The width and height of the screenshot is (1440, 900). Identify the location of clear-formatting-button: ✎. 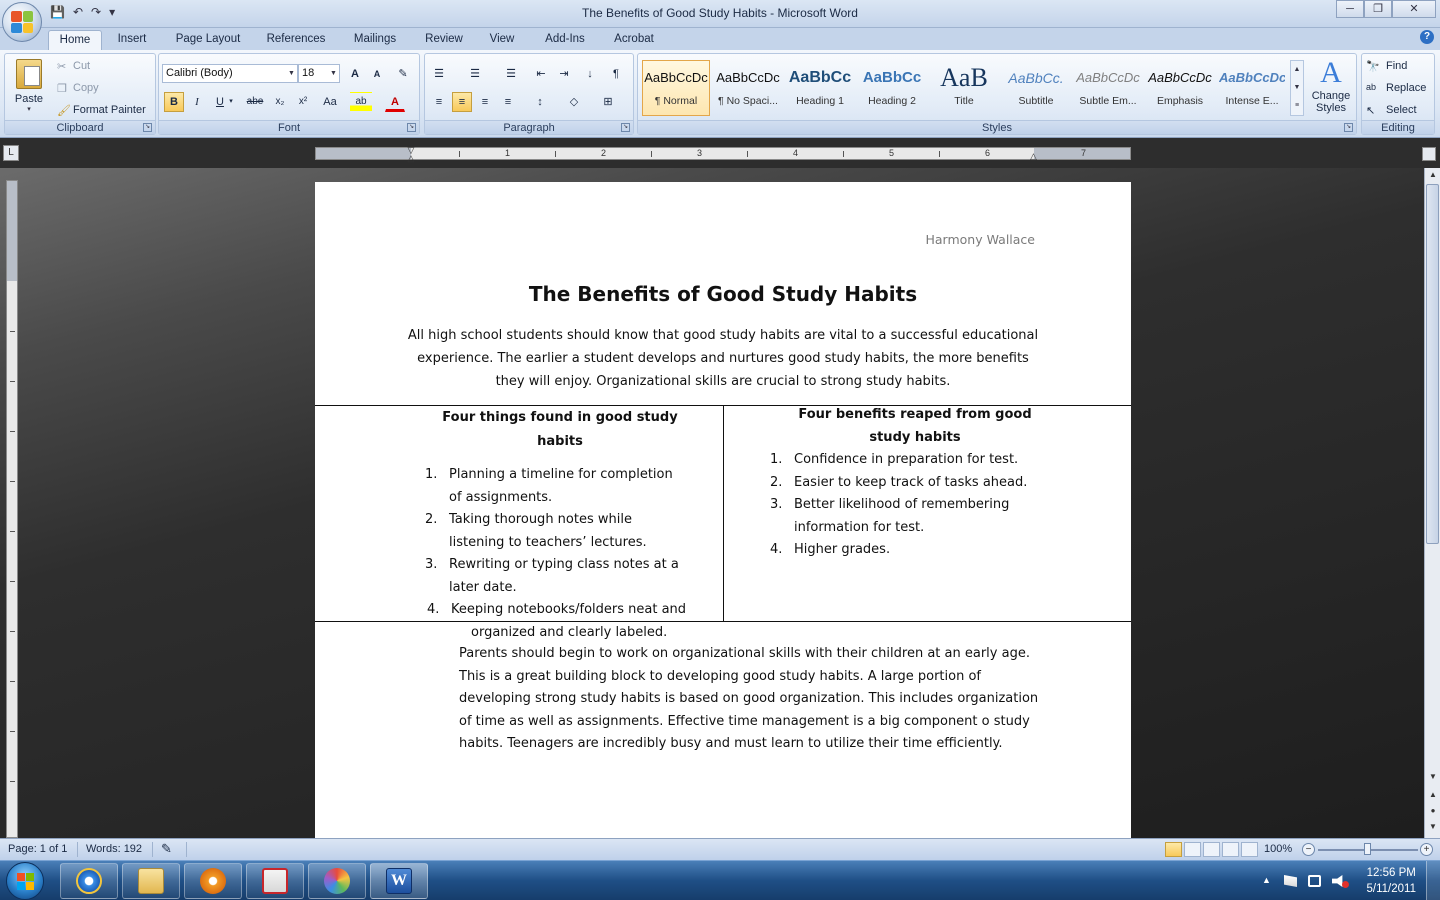
(403, 74).